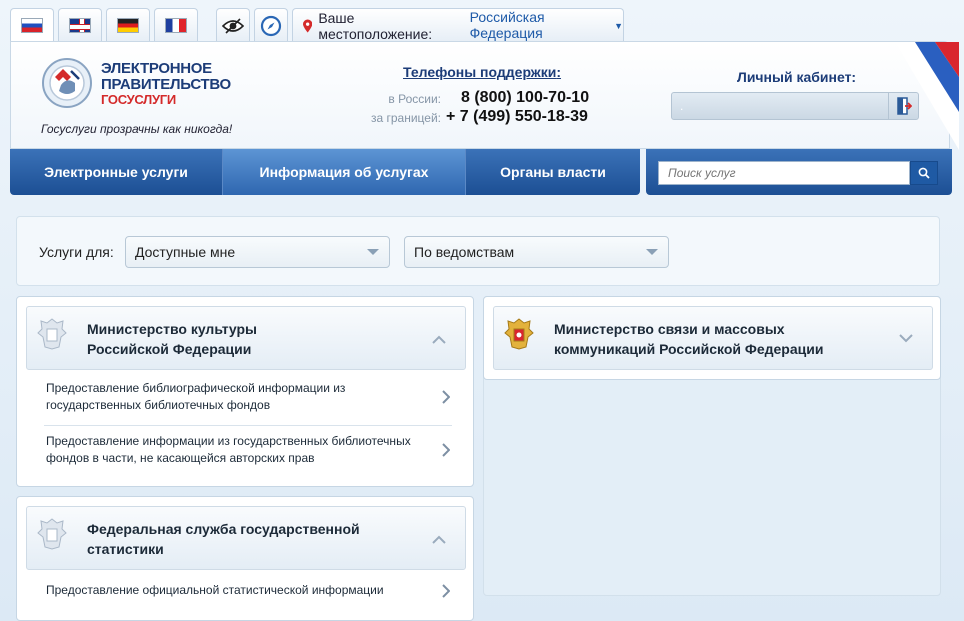  What do you see at coordinates (682, 106) in the screenshot?
I see `cabinet-user-name: .` at bounding box center [682, 106].